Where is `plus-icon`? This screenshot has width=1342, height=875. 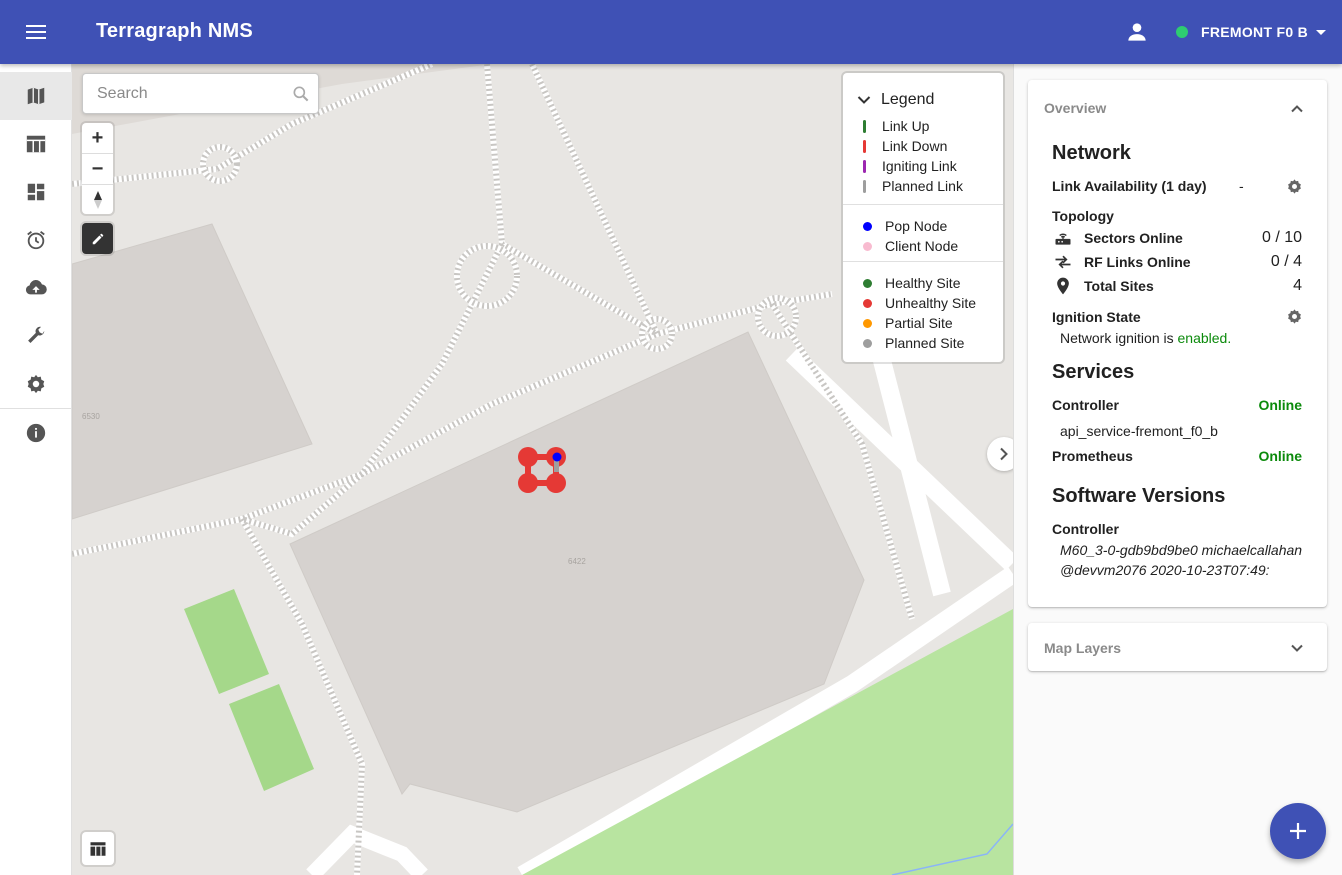
plus-icon is located at coordinates (1298, 831).